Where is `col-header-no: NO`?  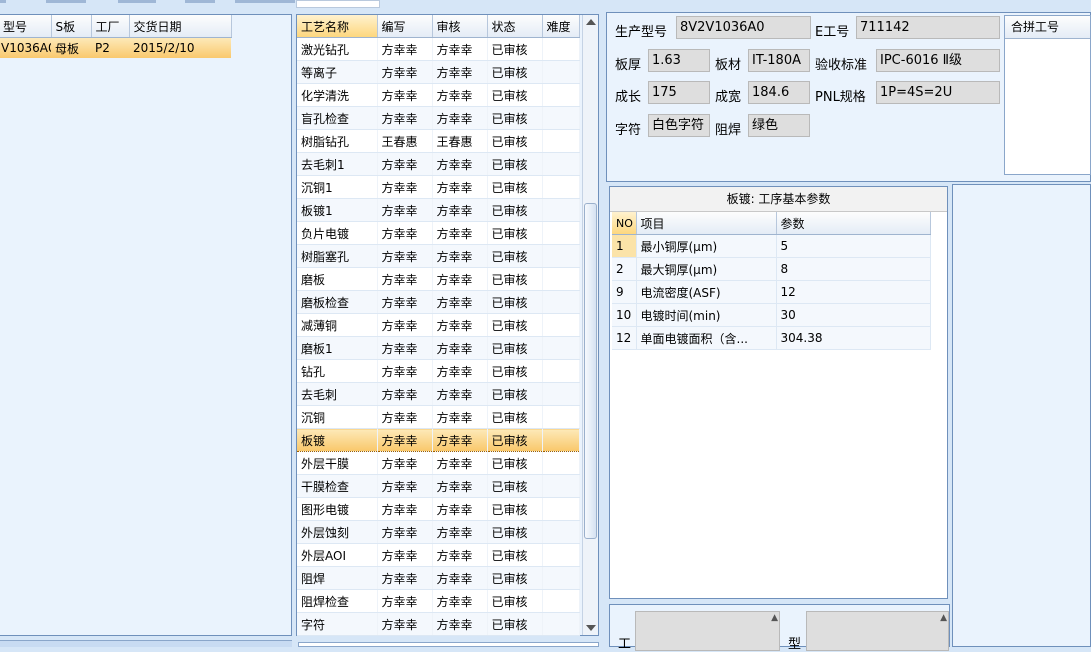
col-header-no: NO is located at coordinates (624, 223).